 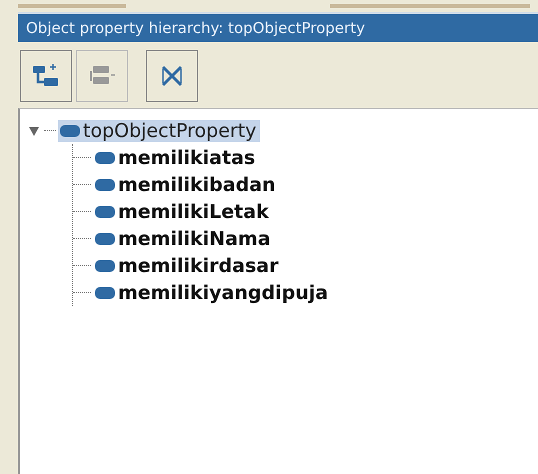 I want to click on panel-title: Object property hierarchy: topObjectProperty, so click(x=278, y=27).